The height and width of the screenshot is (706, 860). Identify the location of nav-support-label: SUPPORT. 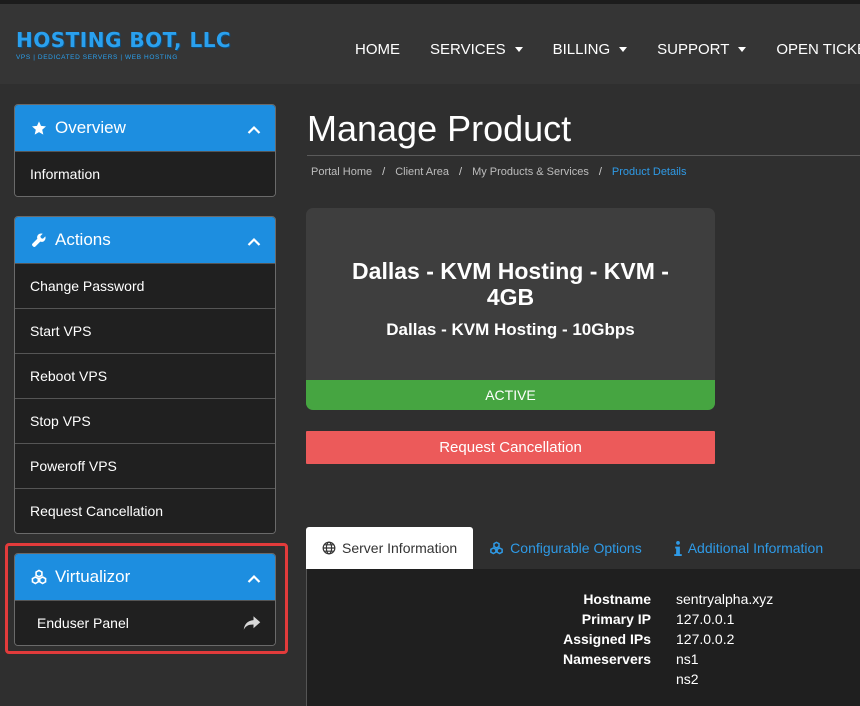
(693, 49).